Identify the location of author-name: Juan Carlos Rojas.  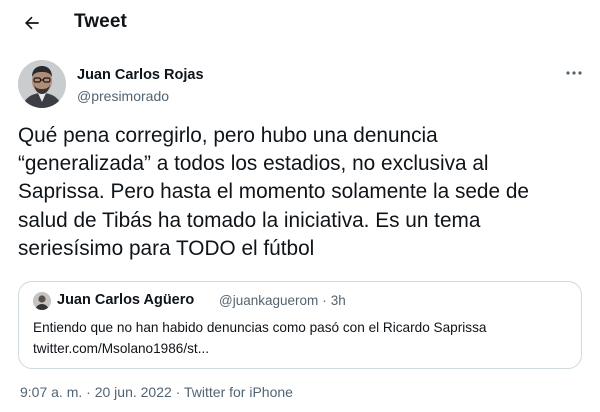
(140, 75).